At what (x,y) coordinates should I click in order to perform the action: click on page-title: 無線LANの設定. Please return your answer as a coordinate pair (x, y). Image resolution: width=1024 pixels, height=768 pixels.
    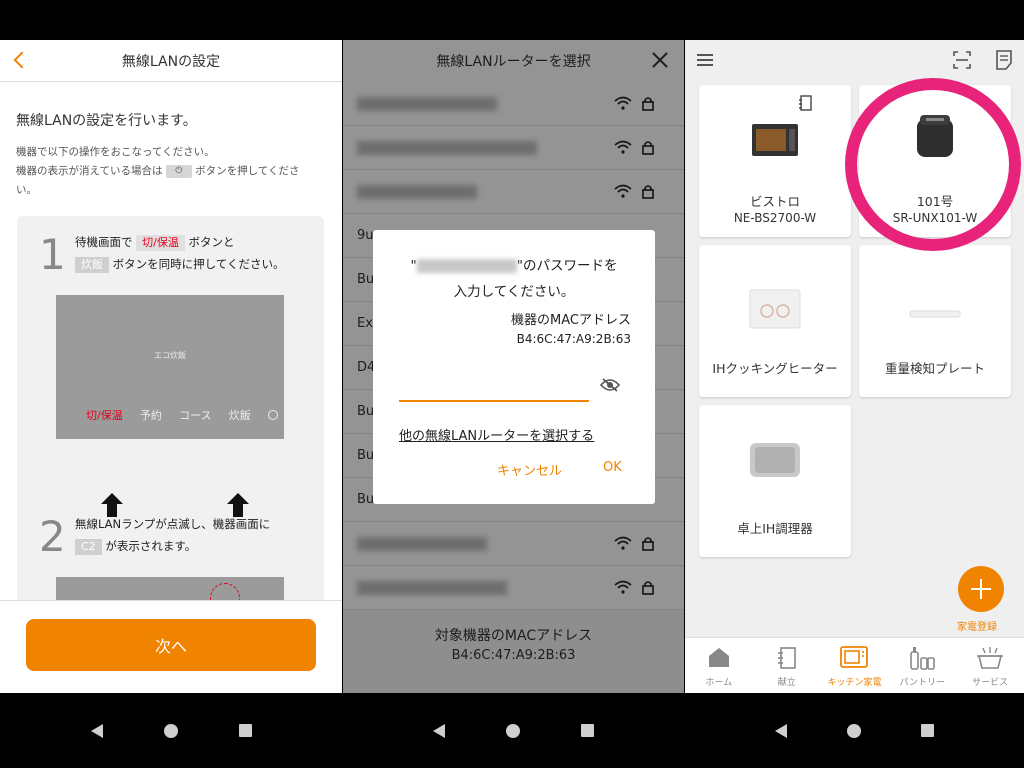
    Looking at the image, I should click on (171, 61).